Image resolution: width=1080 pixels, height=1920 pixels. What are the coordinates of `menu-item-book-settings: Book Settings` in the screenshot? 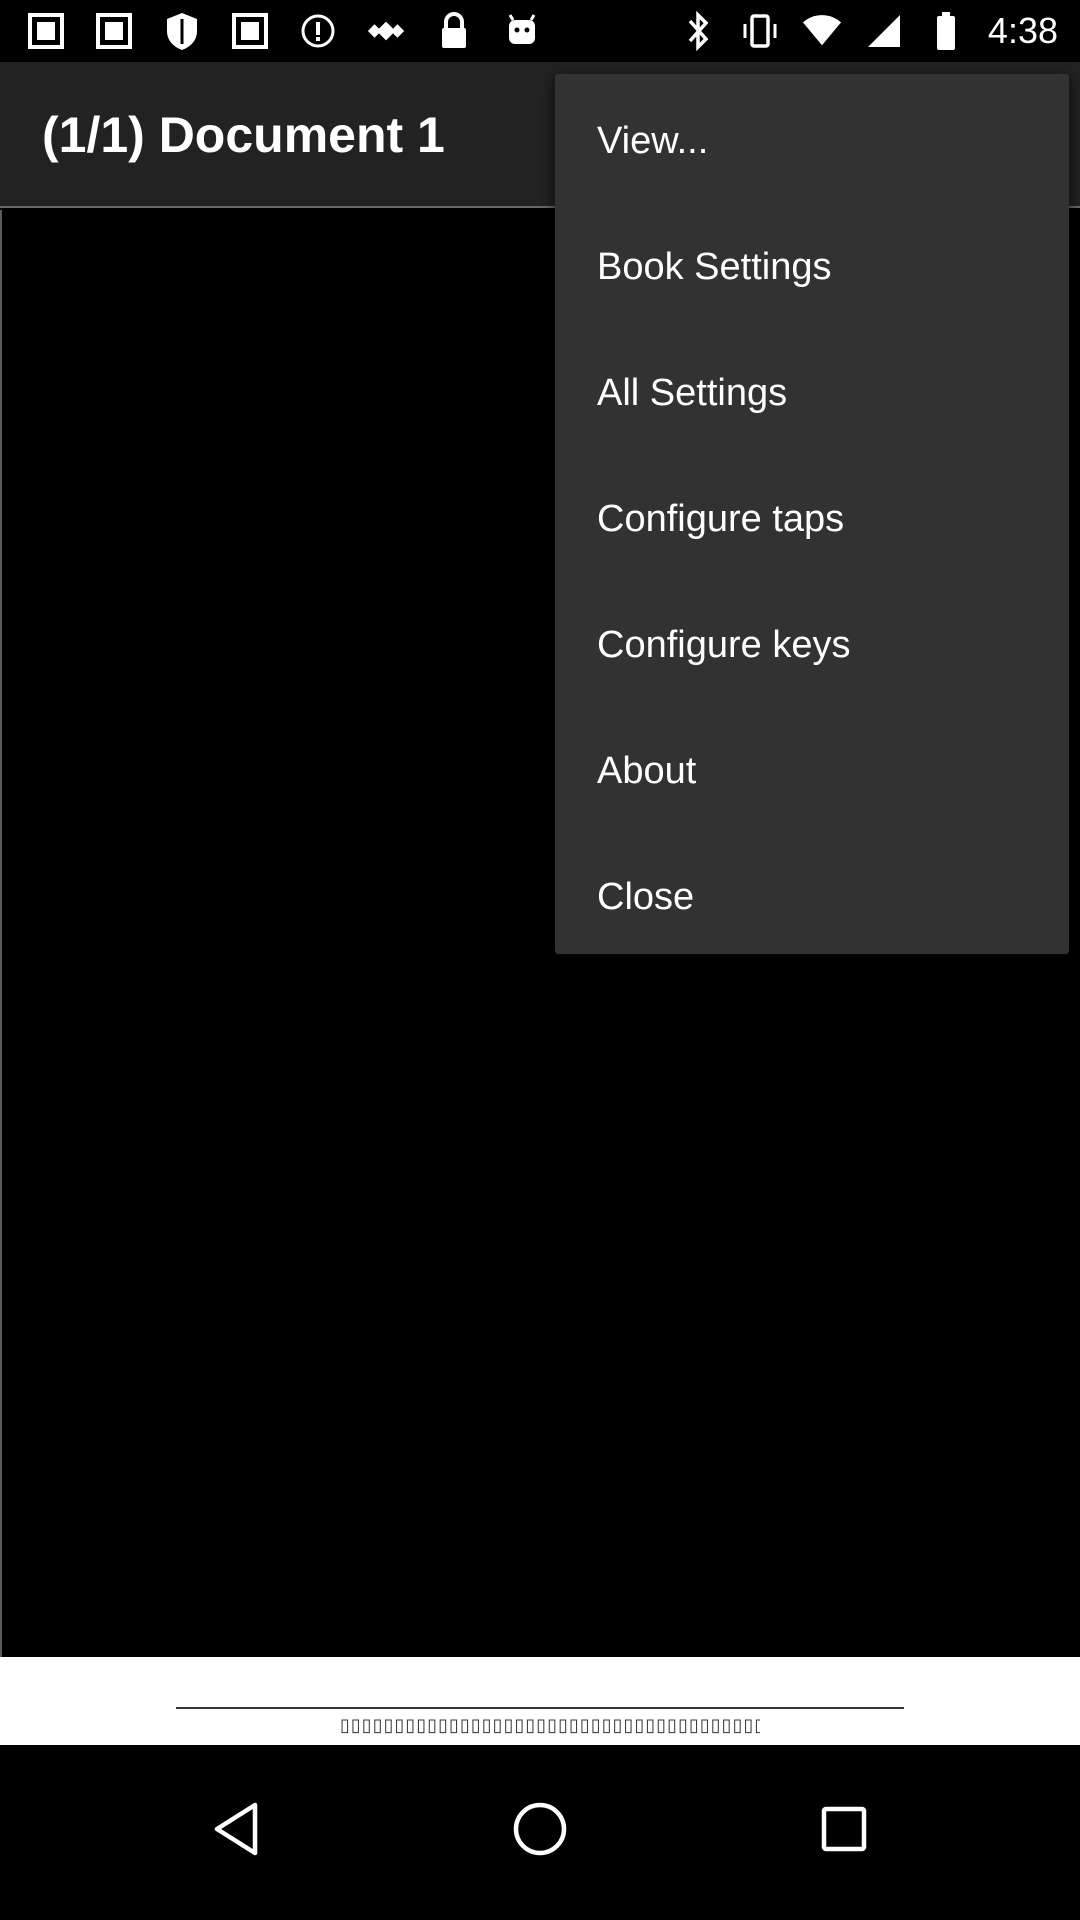 It's located at (812, 267).